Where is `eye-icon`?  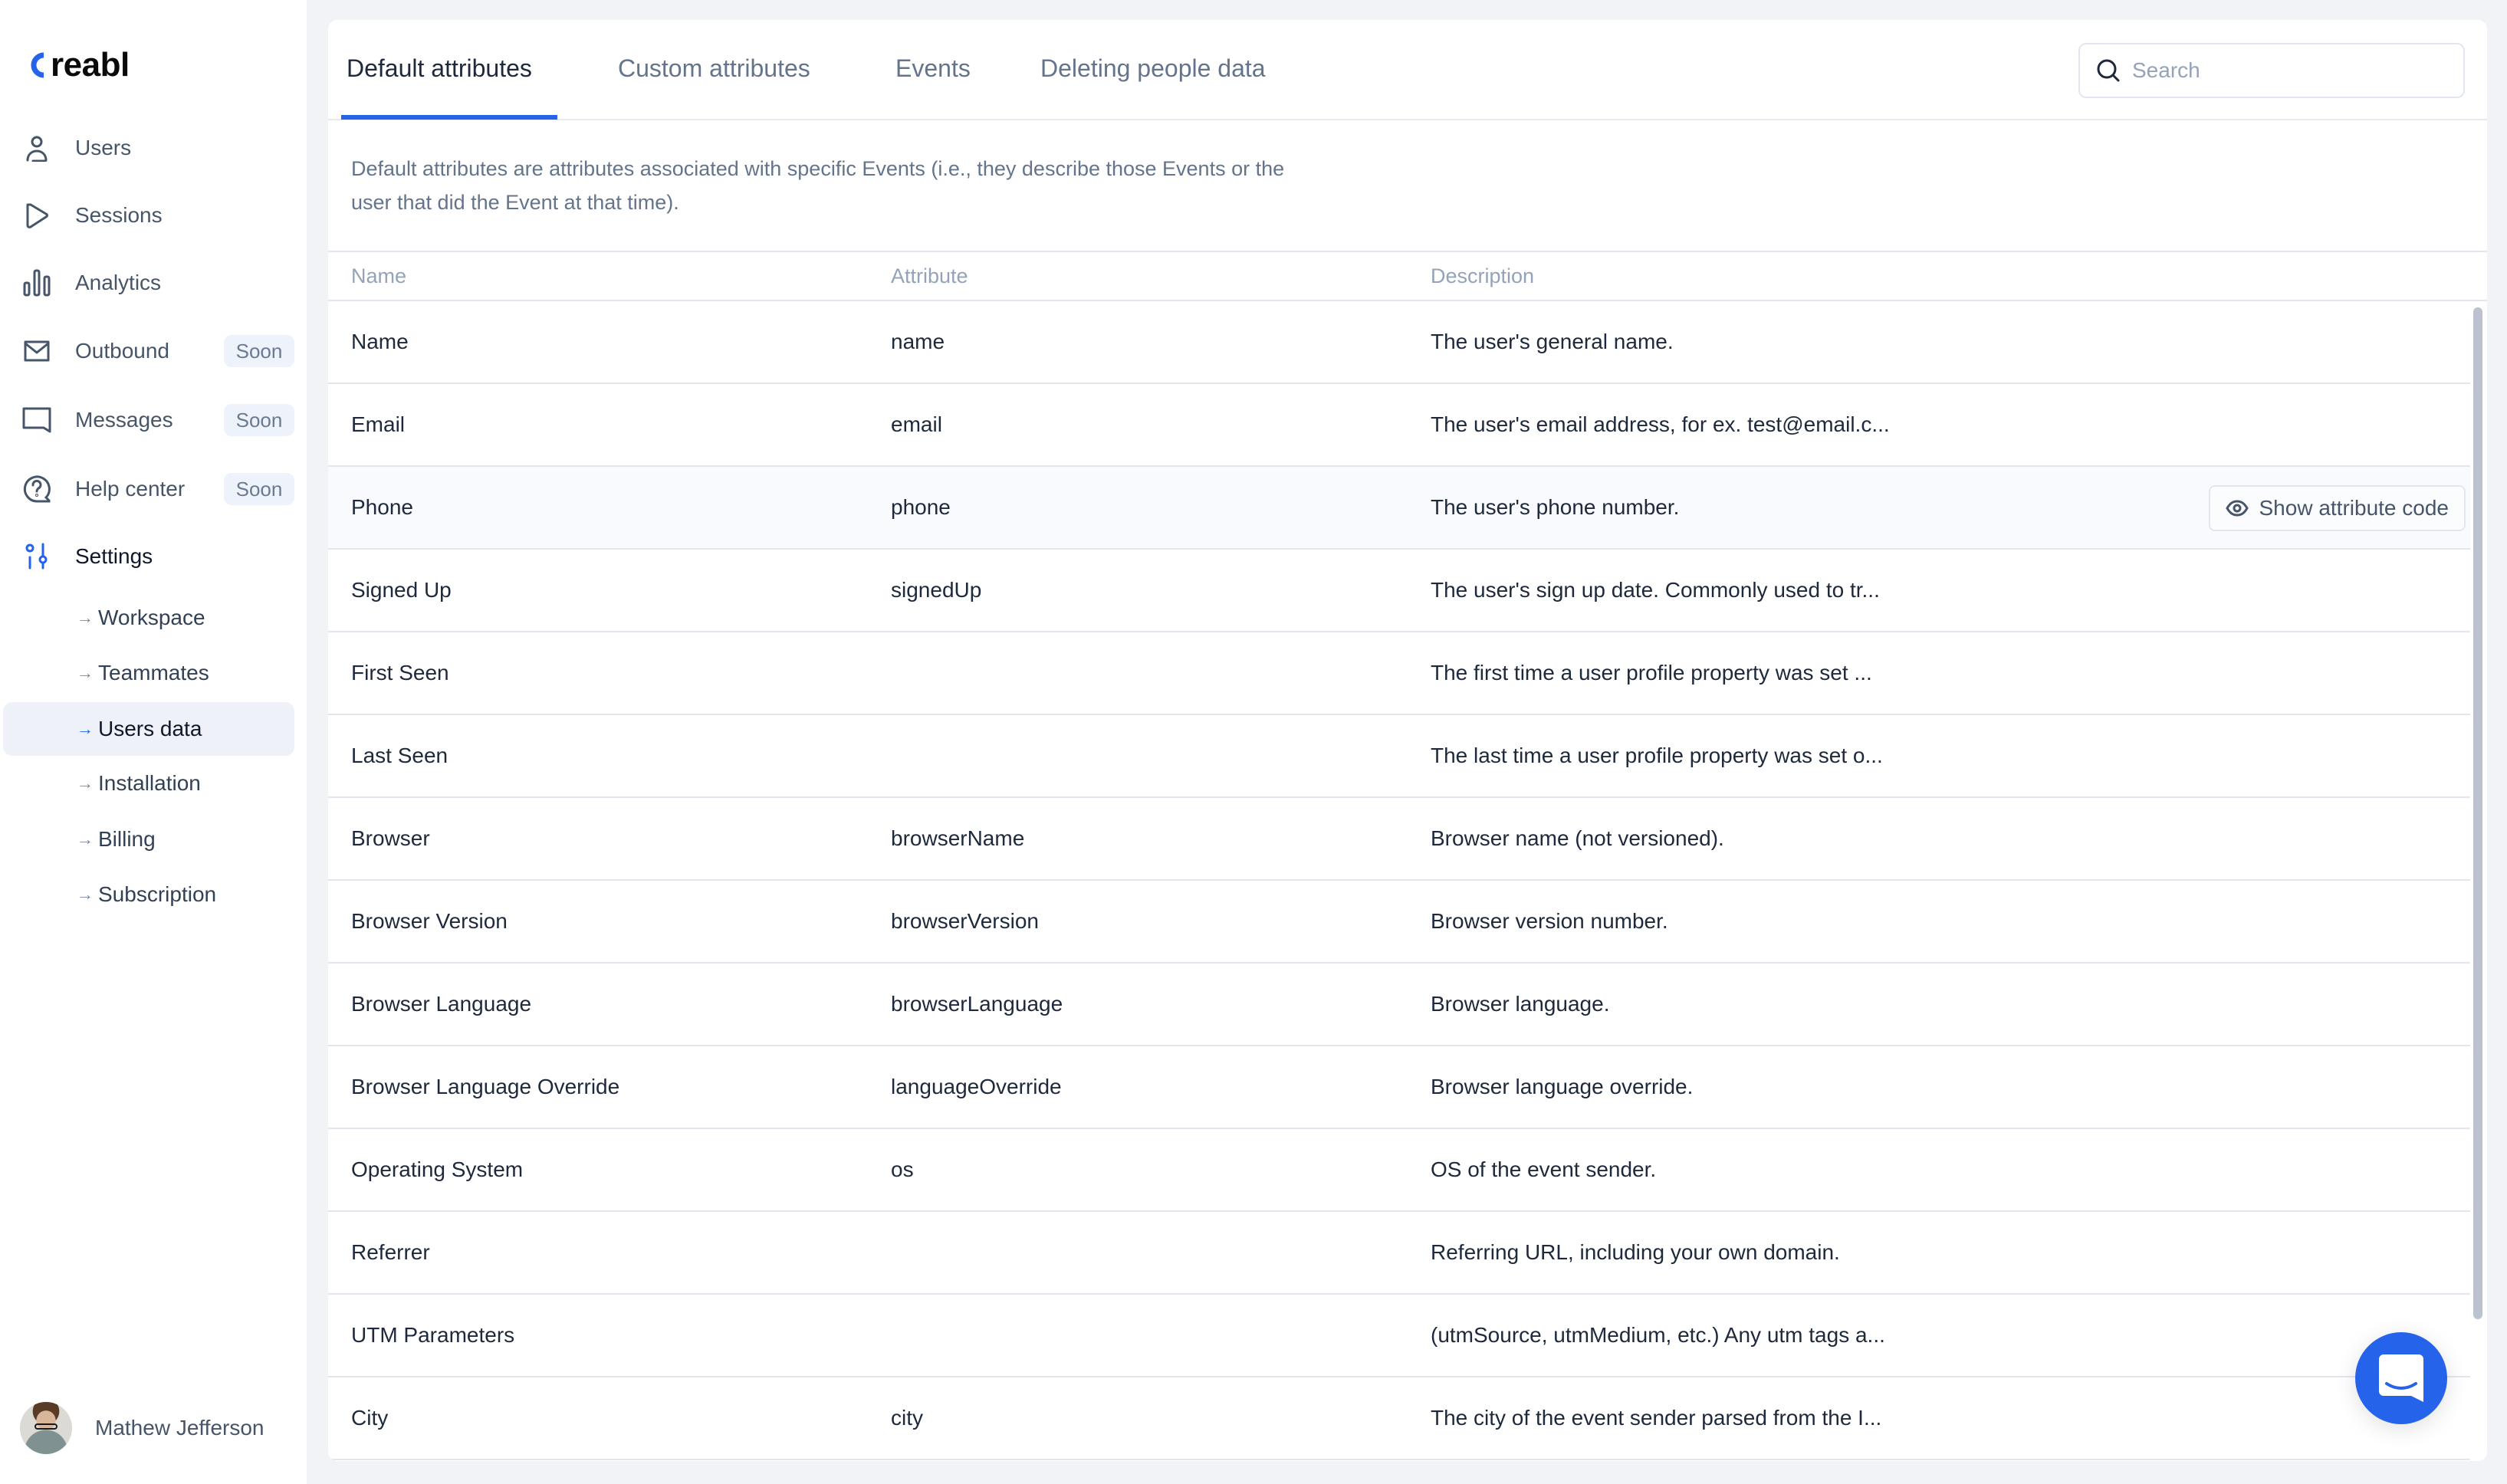 eye-icon is located at coordinates (2237, 508).